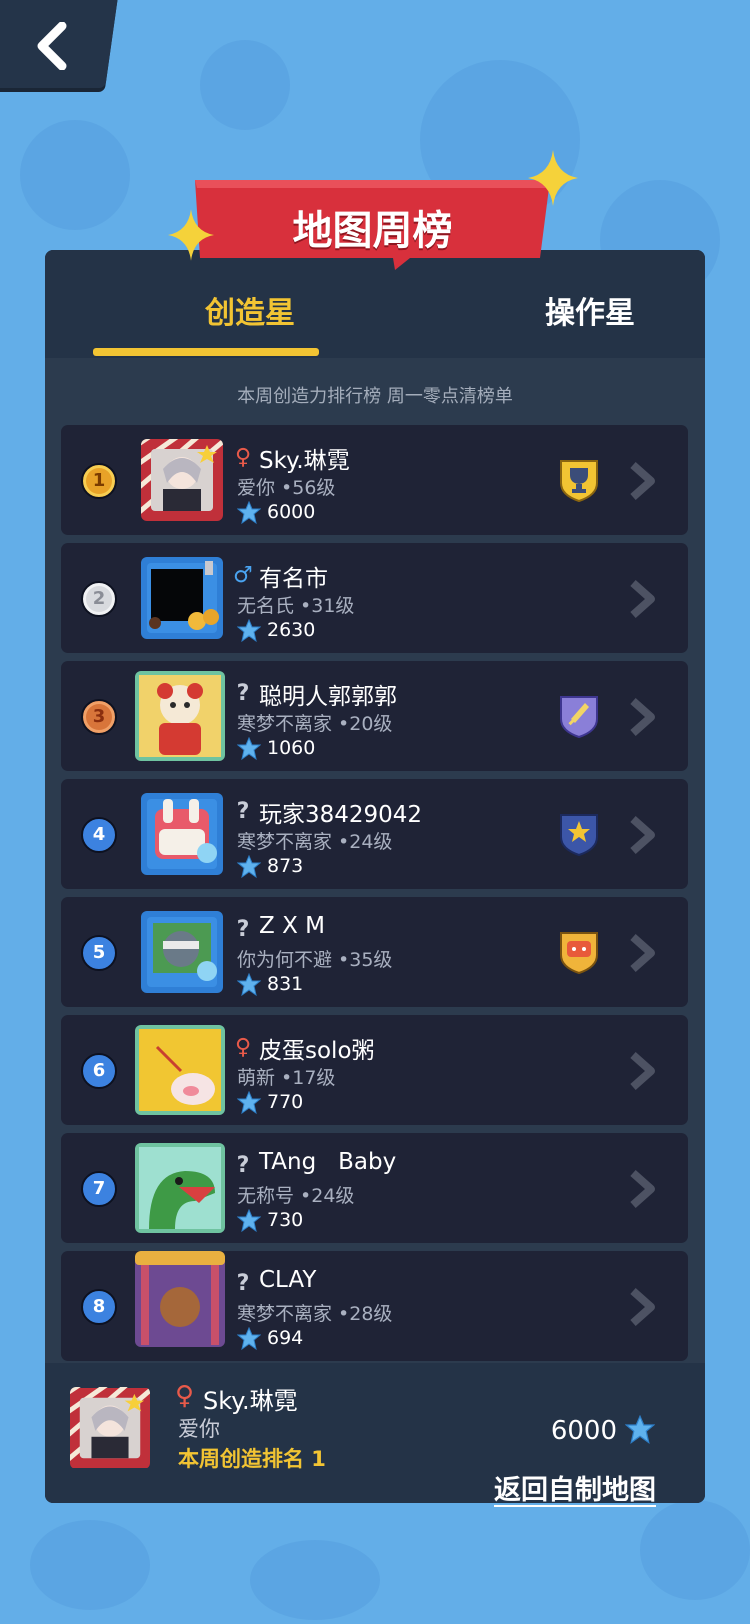 The height and width of the screenshot is (1624, 750). Describe the element at coordinates (285, 984) in the screenshot. I see `player-score: 831` at that location.